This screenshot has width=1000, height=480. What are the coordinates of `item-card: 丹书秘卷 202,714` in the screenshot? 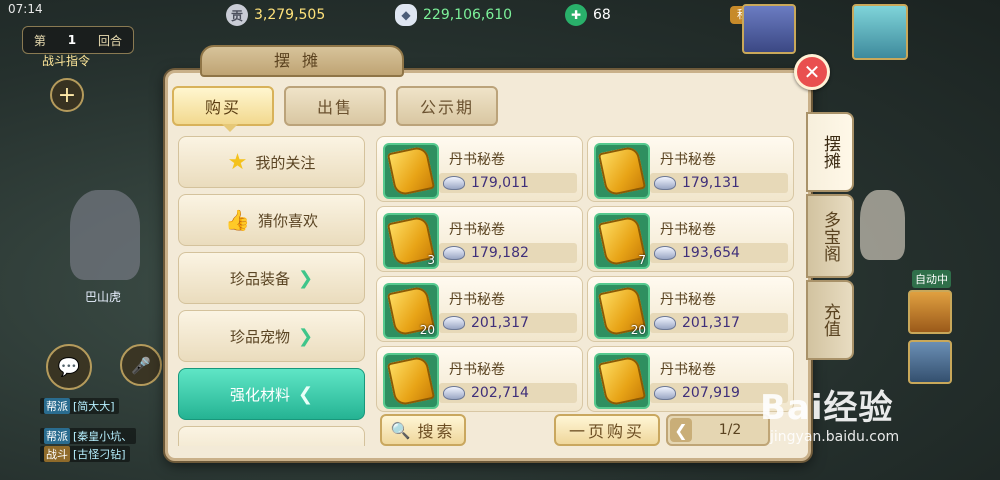 It's located at (479, 379).